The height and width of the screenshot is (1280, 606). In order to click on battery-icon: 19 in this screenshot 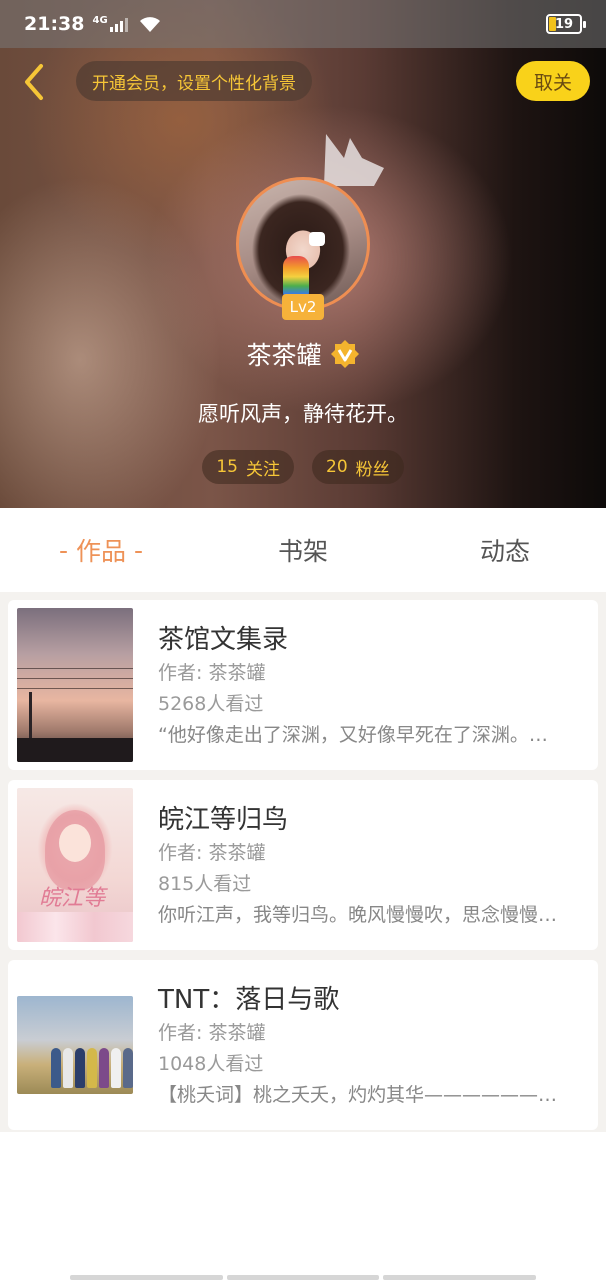, I will do `click(566, 24)`.